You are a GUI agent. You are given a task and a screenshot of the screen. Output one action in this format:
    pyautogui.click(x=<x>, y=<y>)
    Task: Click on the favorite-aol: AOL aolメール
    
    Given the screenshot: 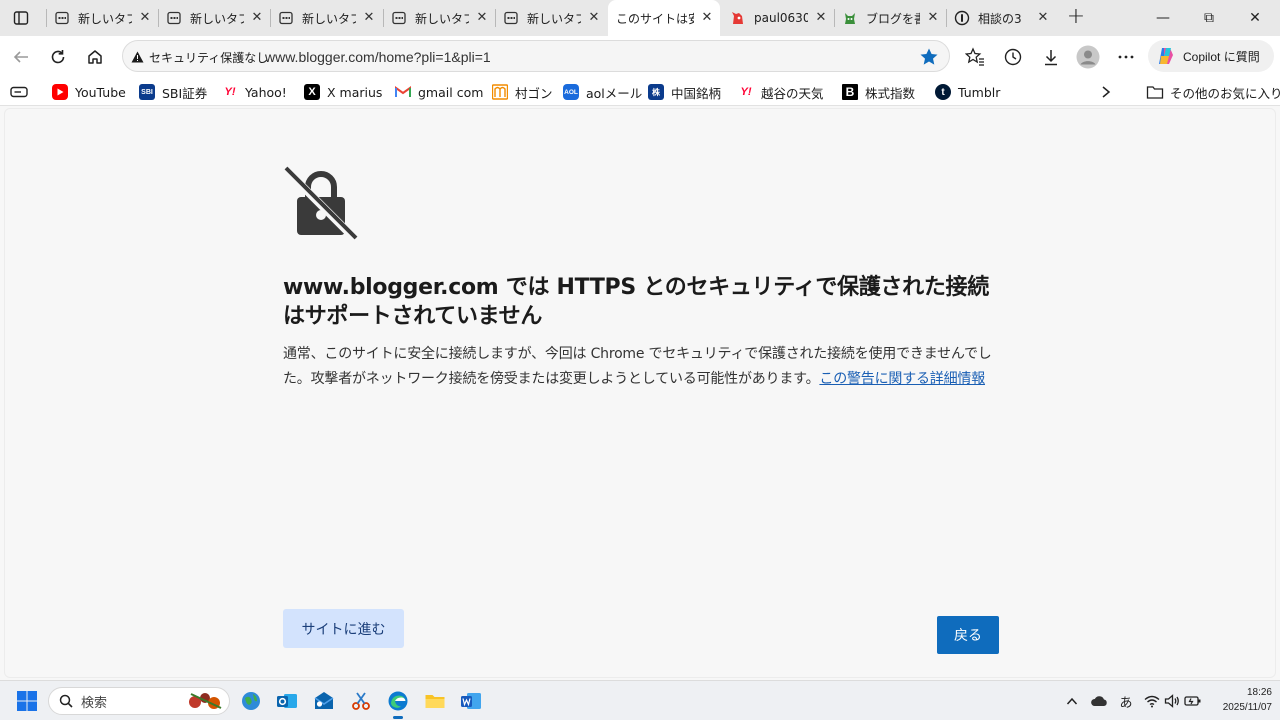 What is the action you would take?
    pyautogui.click(x=602, y=92)
    